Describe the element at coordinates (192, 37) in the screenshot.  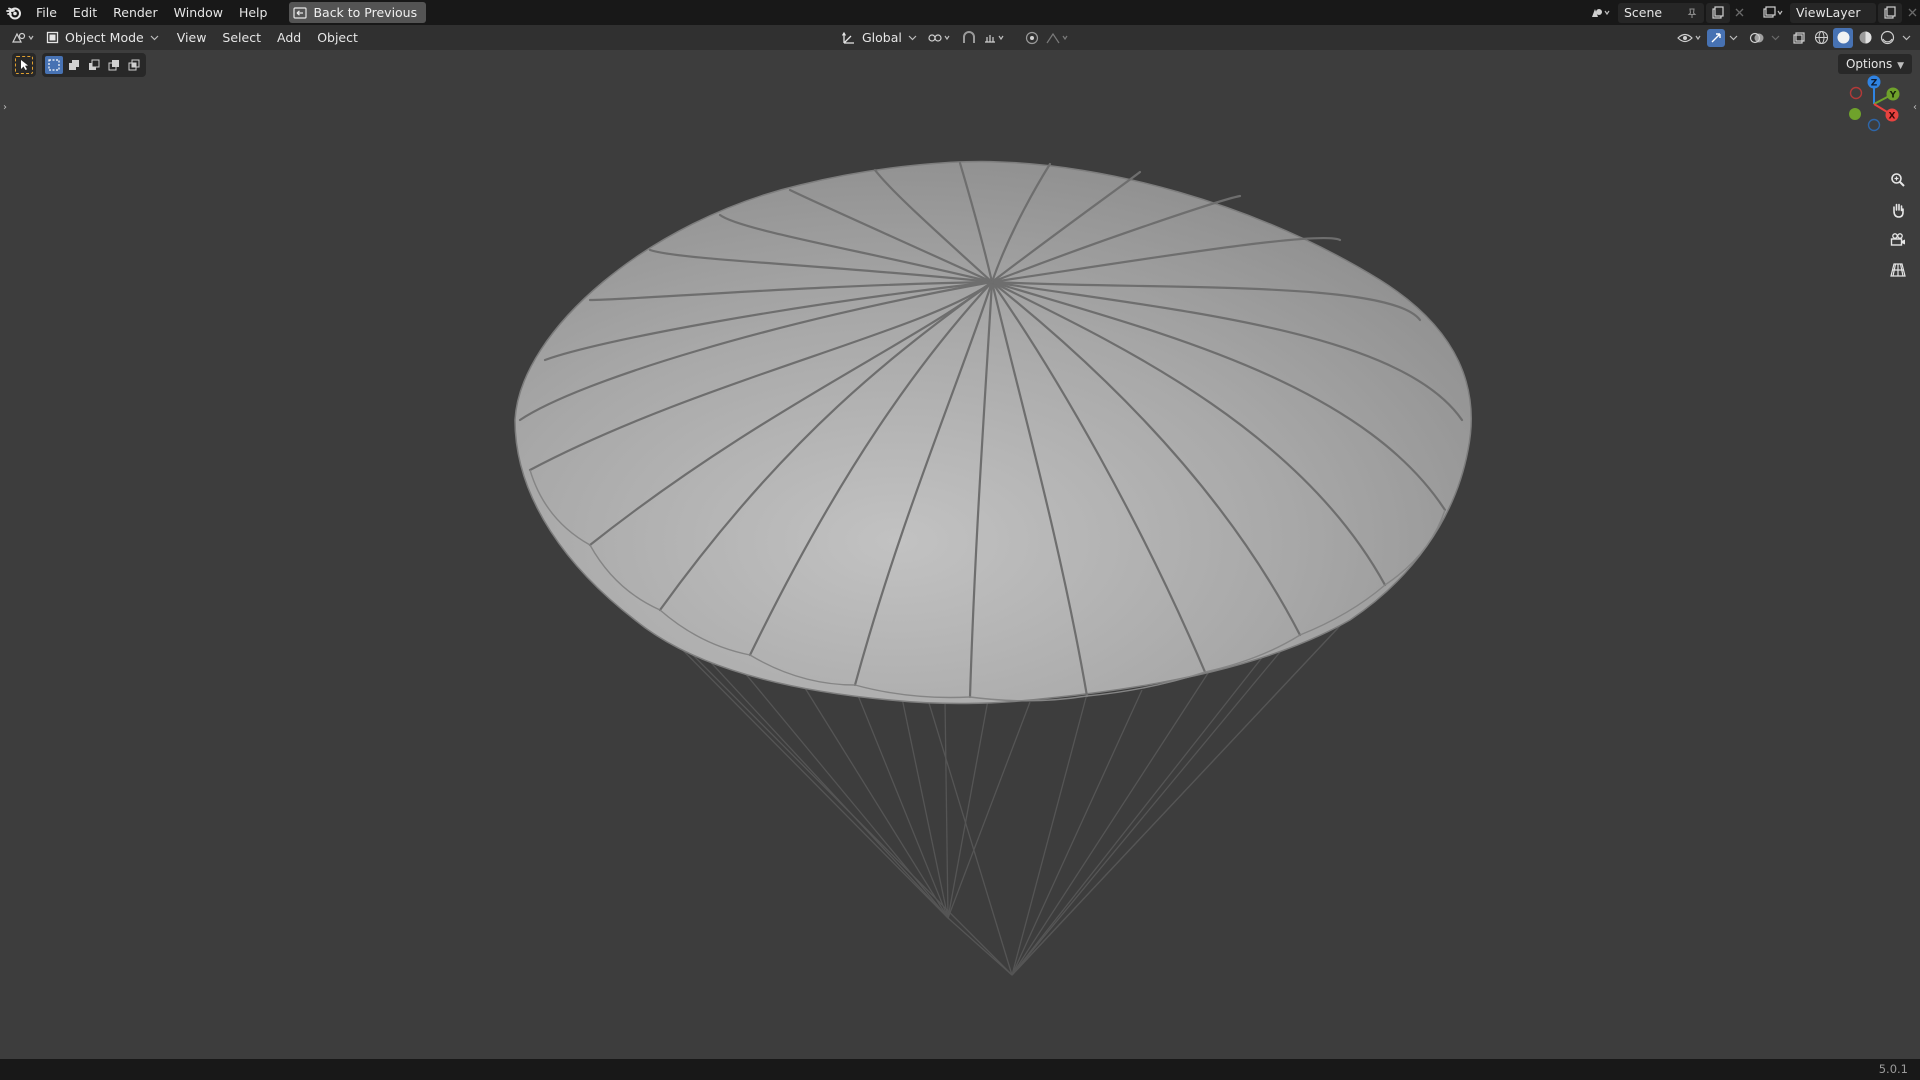
I see `header-menu-view: View` at that location.